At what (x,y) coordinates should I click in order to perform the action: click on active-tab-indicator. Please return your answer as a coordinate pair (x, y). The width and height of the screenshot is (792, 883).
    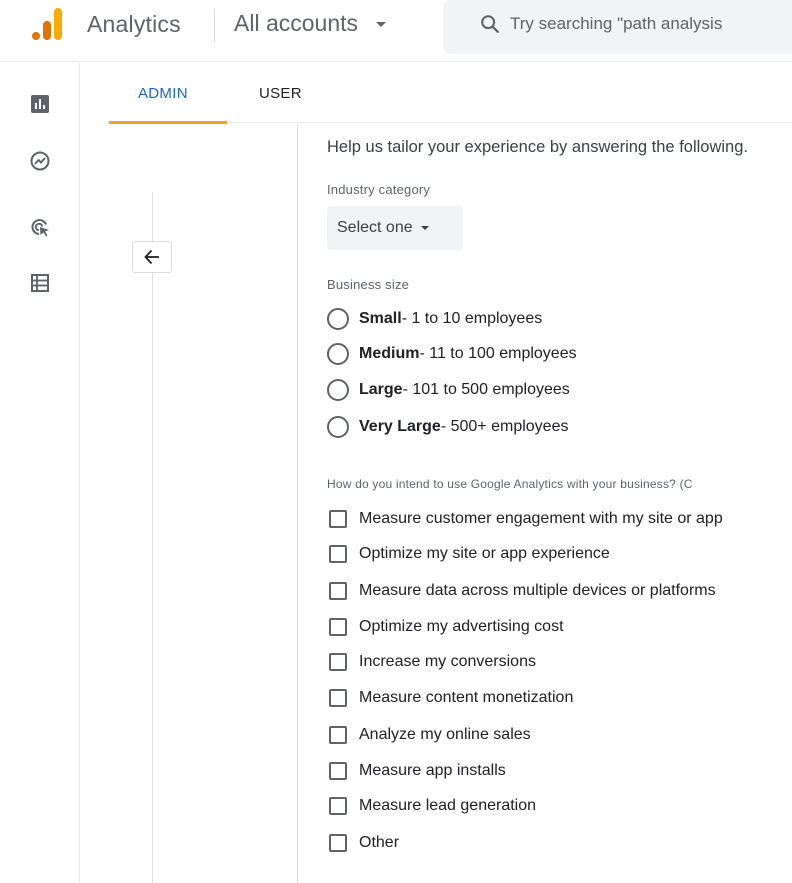
    Looking at the image, I should click on (168, 122).